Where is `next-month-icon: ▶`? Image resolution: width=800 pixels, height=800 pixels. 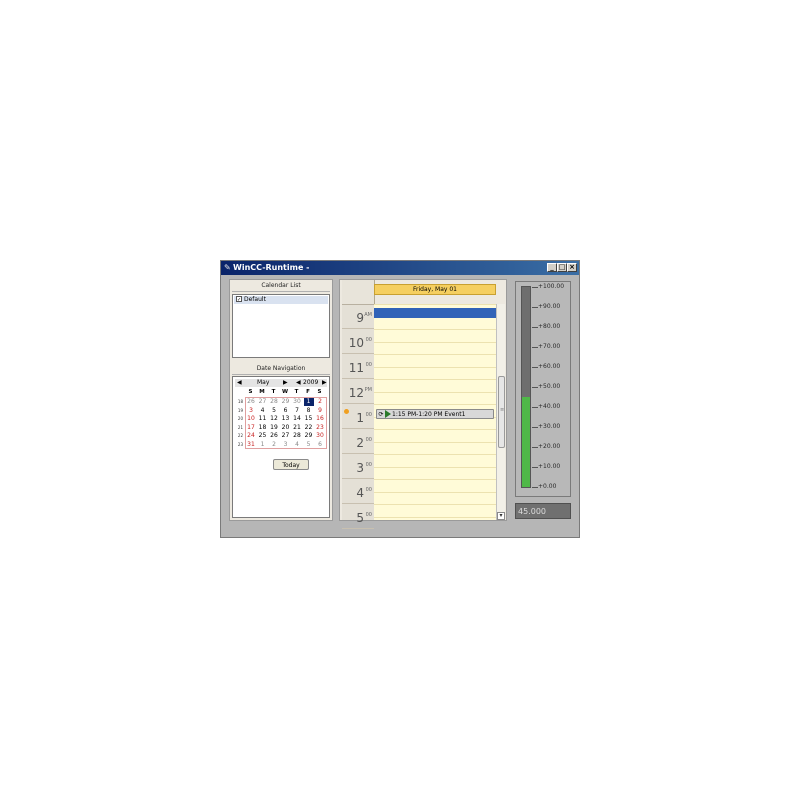
next-month-icon: ▶ is located at coordinates (285, 383).